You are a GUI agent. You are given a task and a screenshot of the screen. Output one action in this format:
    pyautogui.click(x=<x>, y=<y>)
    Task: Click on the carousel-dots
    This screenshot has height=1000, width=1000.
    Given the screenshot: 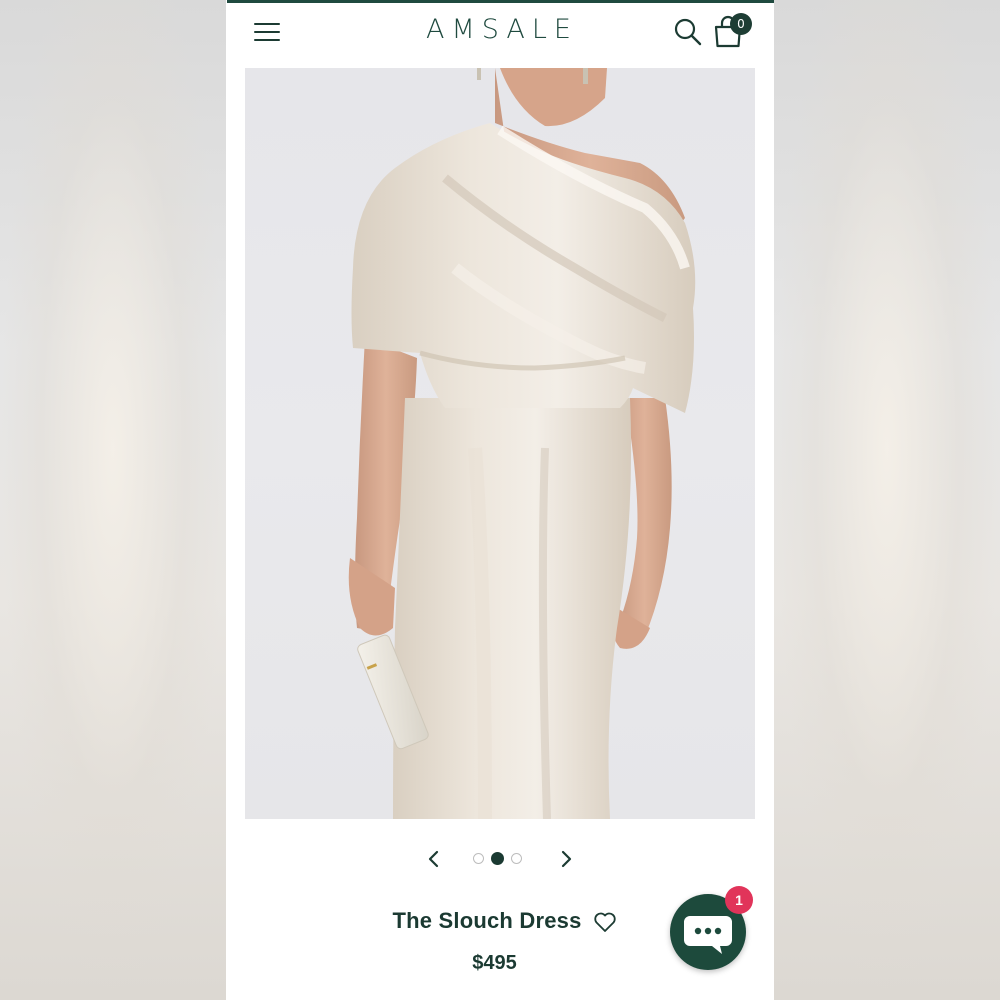 What is the action you would take?
    pyautogui.click(x=501, y=859)
    